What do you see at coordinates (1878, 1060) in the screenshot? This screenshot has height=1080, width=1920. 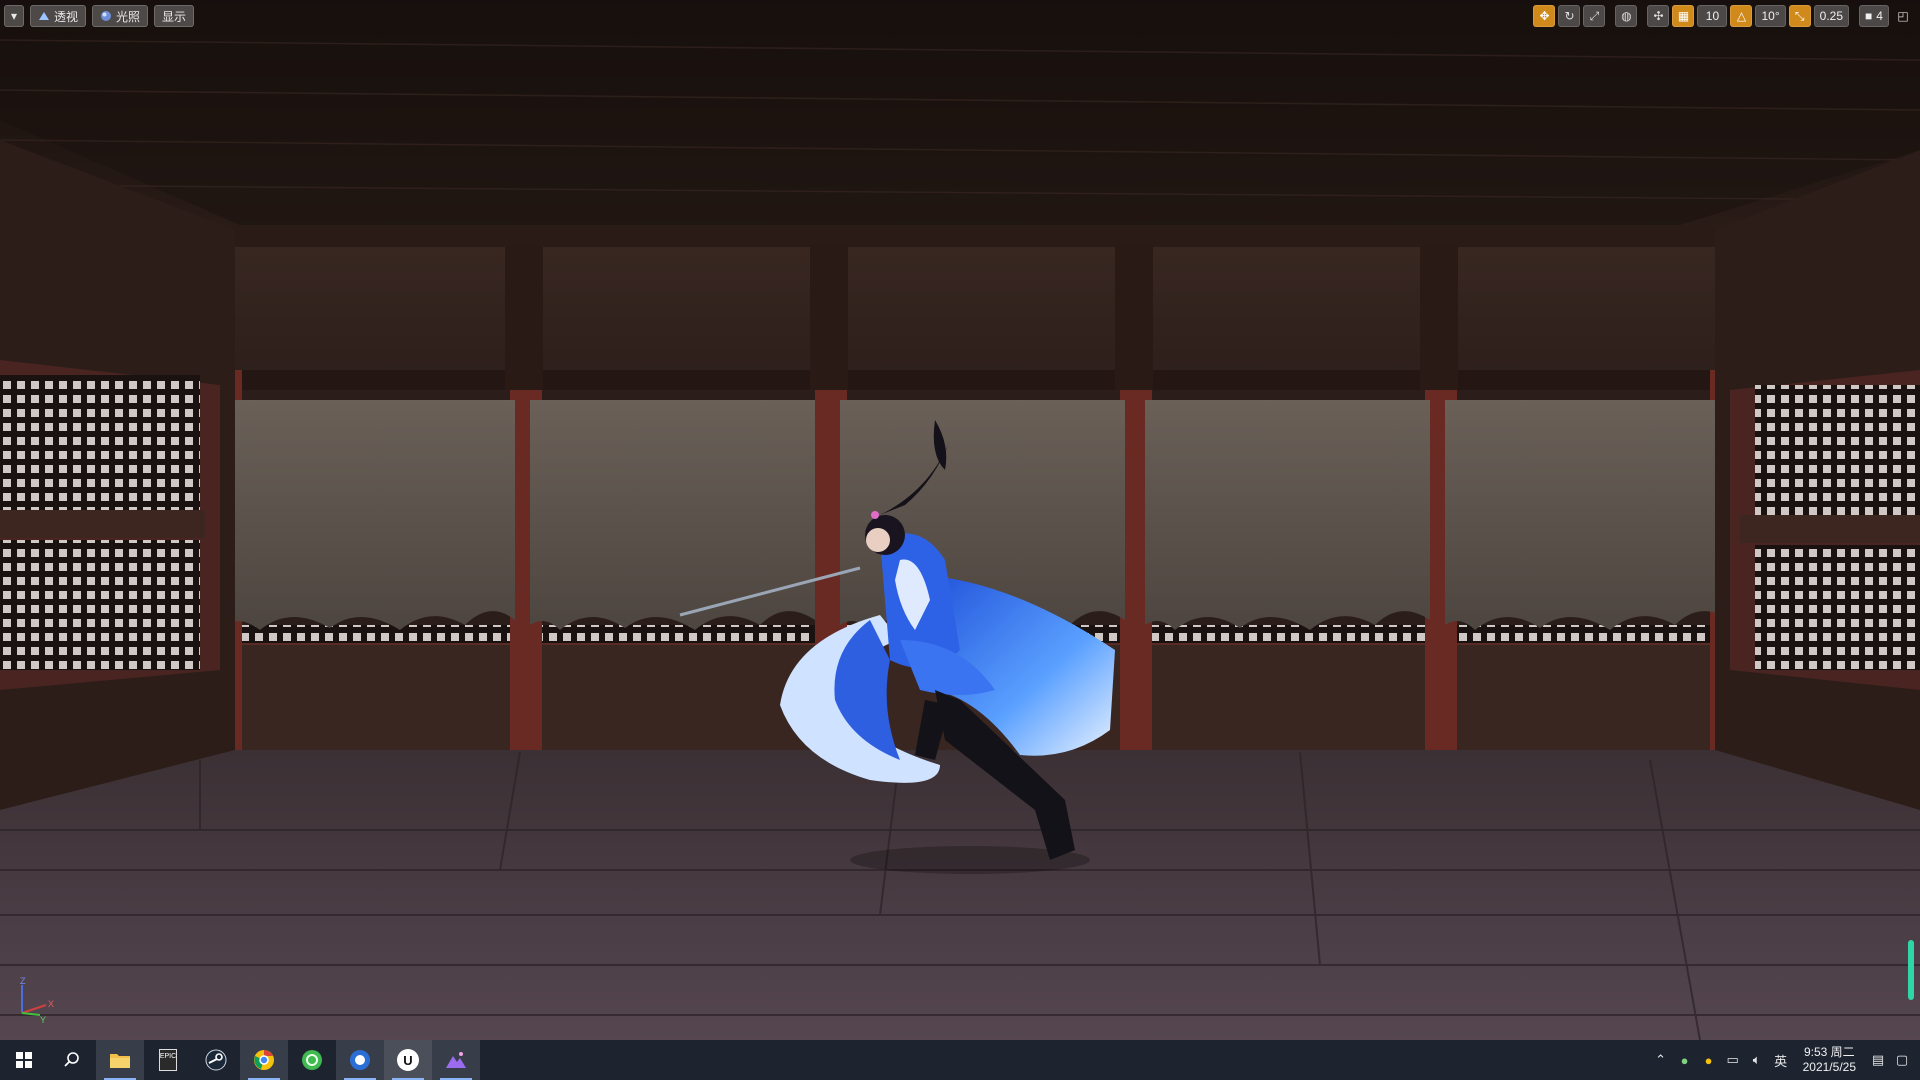 I see `notepad-icon: ▤` at bounding box center [1878, 1060].